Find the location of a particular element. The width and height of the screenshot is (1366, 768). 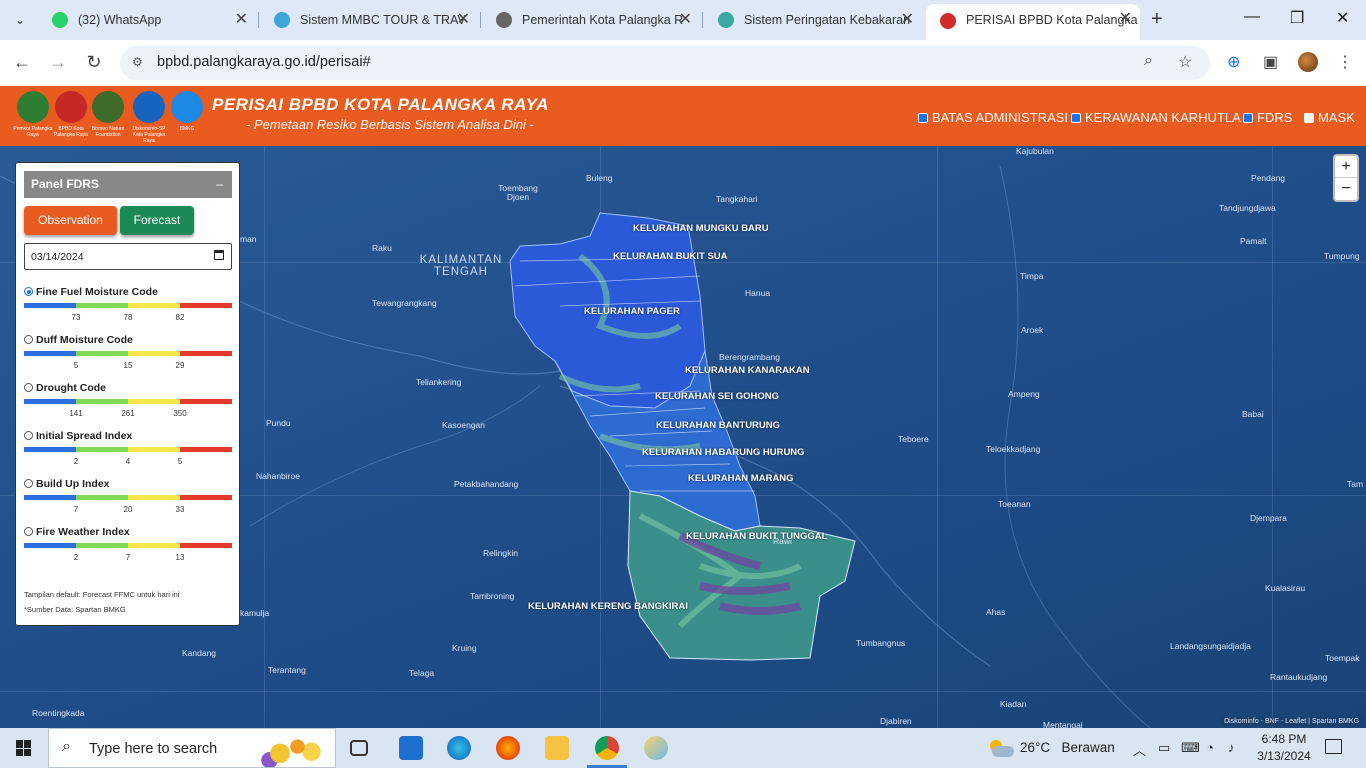

tab-search-chevron-icon: ⌄ is located at coordinates (20, 20).